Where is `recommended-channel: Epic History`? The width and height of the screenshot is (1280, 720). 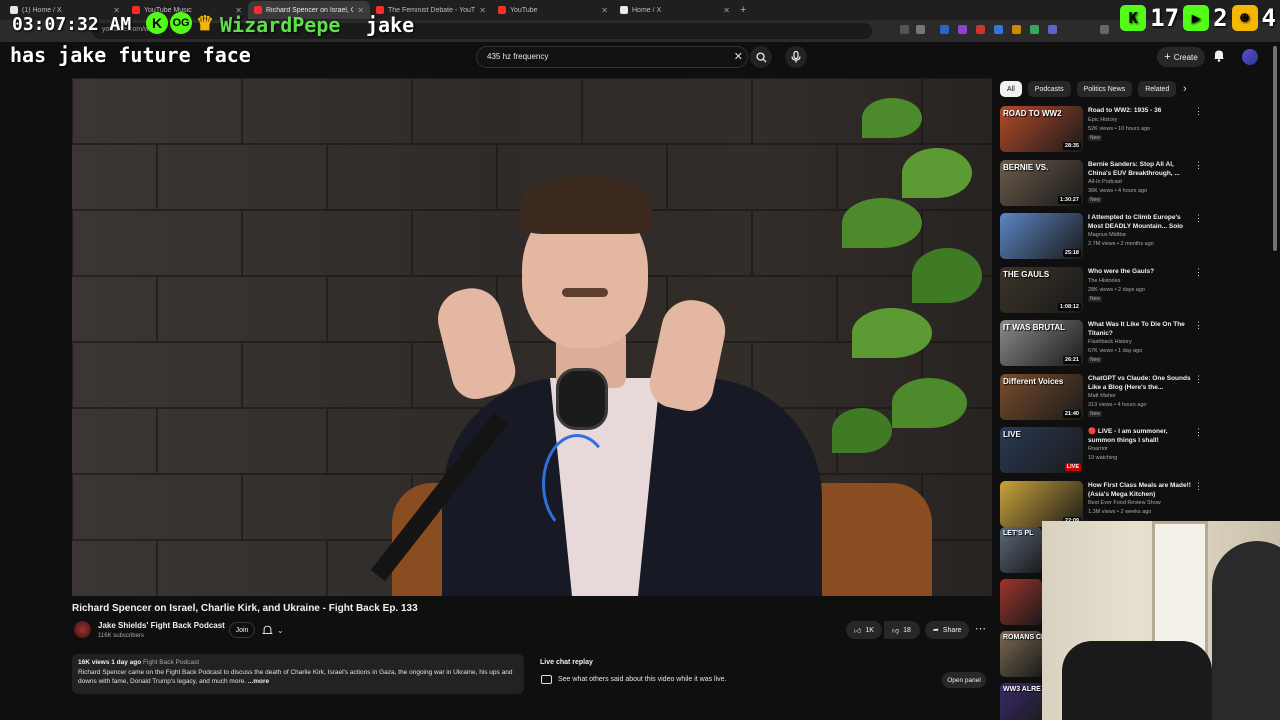
recommended-channel: Epic History is located at coordinates (1102, 120).